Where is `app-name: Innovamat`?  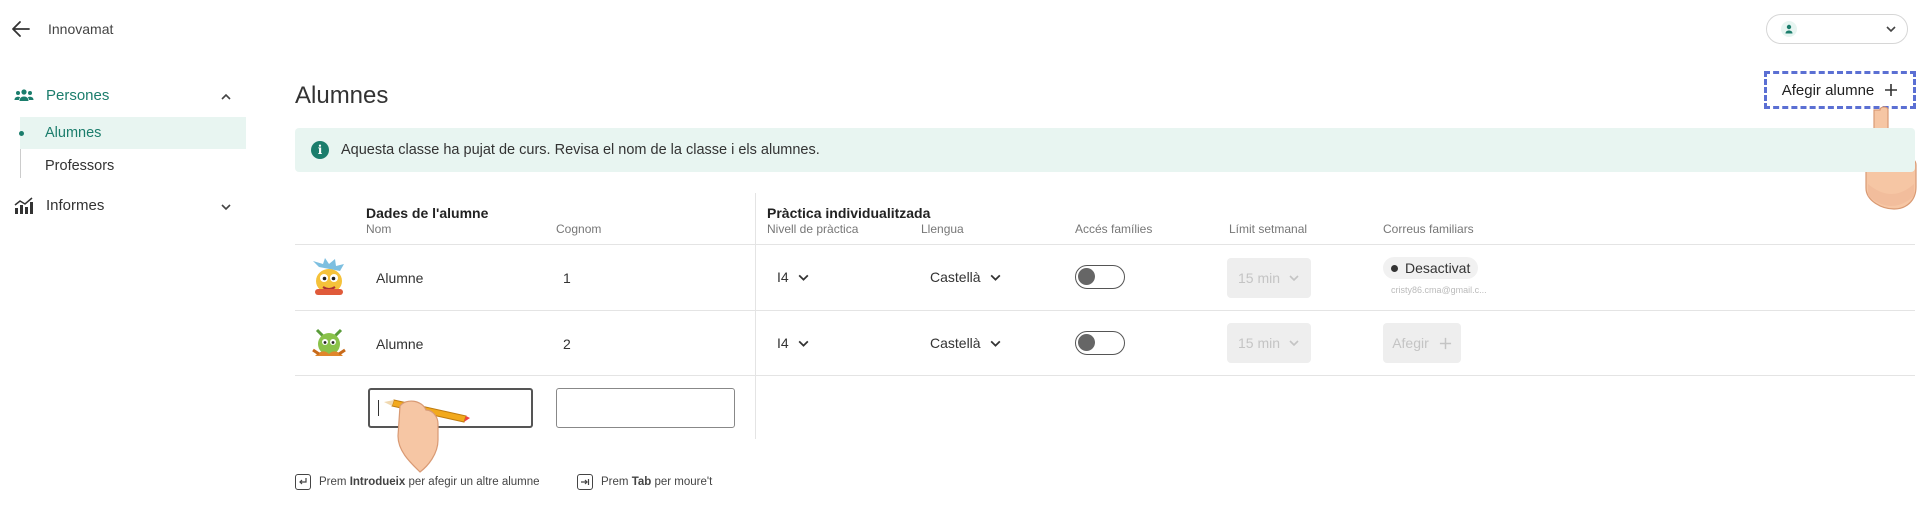
app-name: Innovamat is located at coordinates (81, 29).